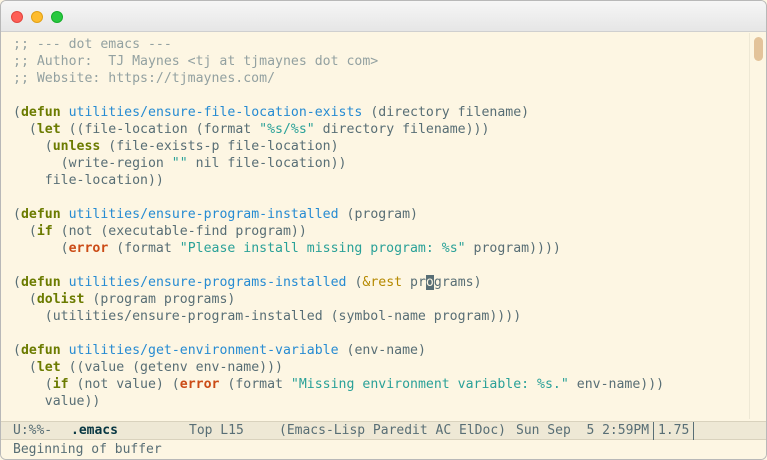 Image resolution: width=767 pixels, height=460 pixels. What do you see at coordinates (216, 430) in the screenshot?
I see `cursor-position: Top L15` at bounding box center [216, 430].